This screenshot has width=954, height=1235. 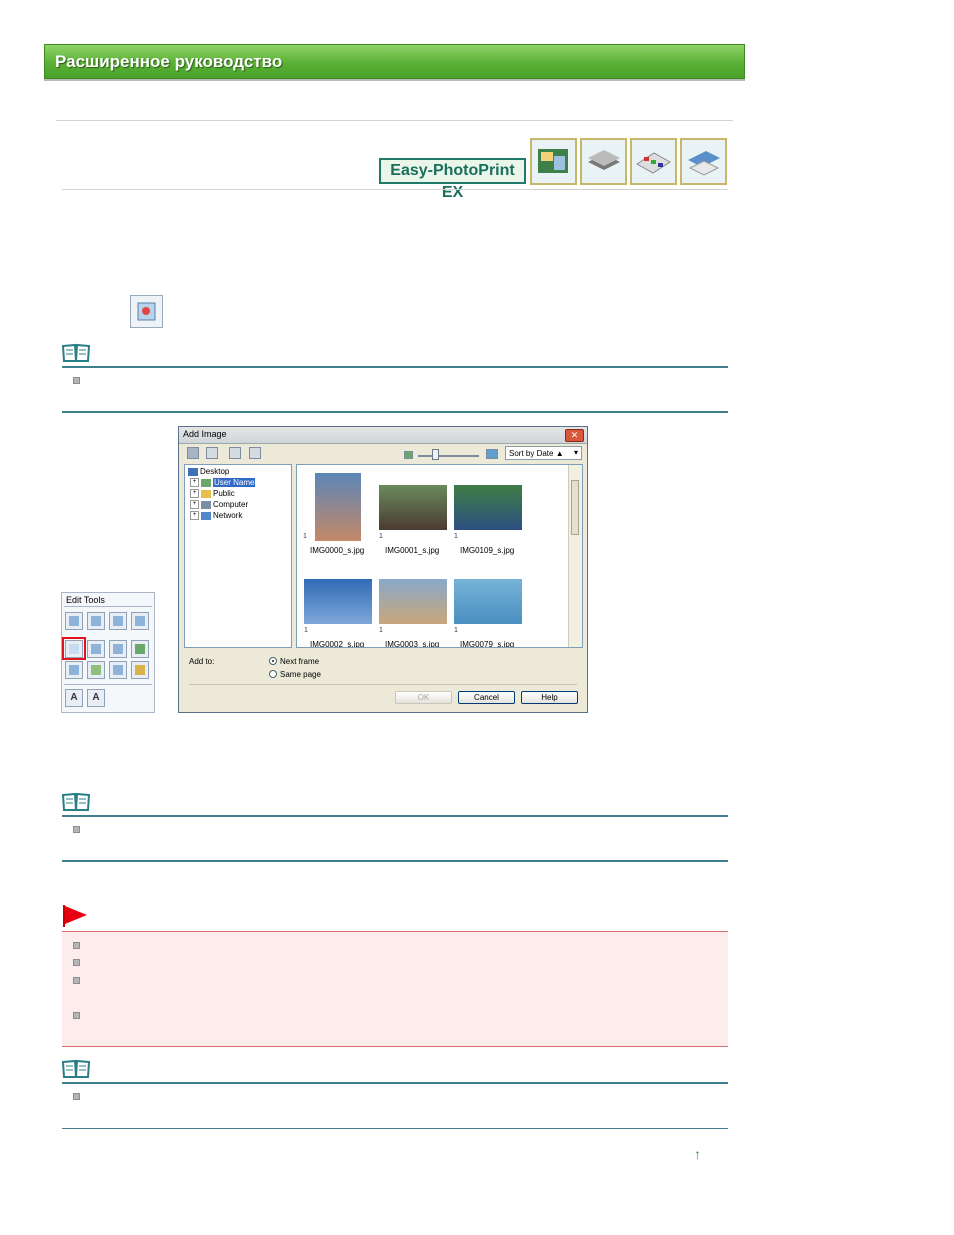 What do you see at coordinates (543, 453) in the screenshot?
I see `sort-dropdown: Sort by Date ▲ ▾` at bounding box center [543, 453].